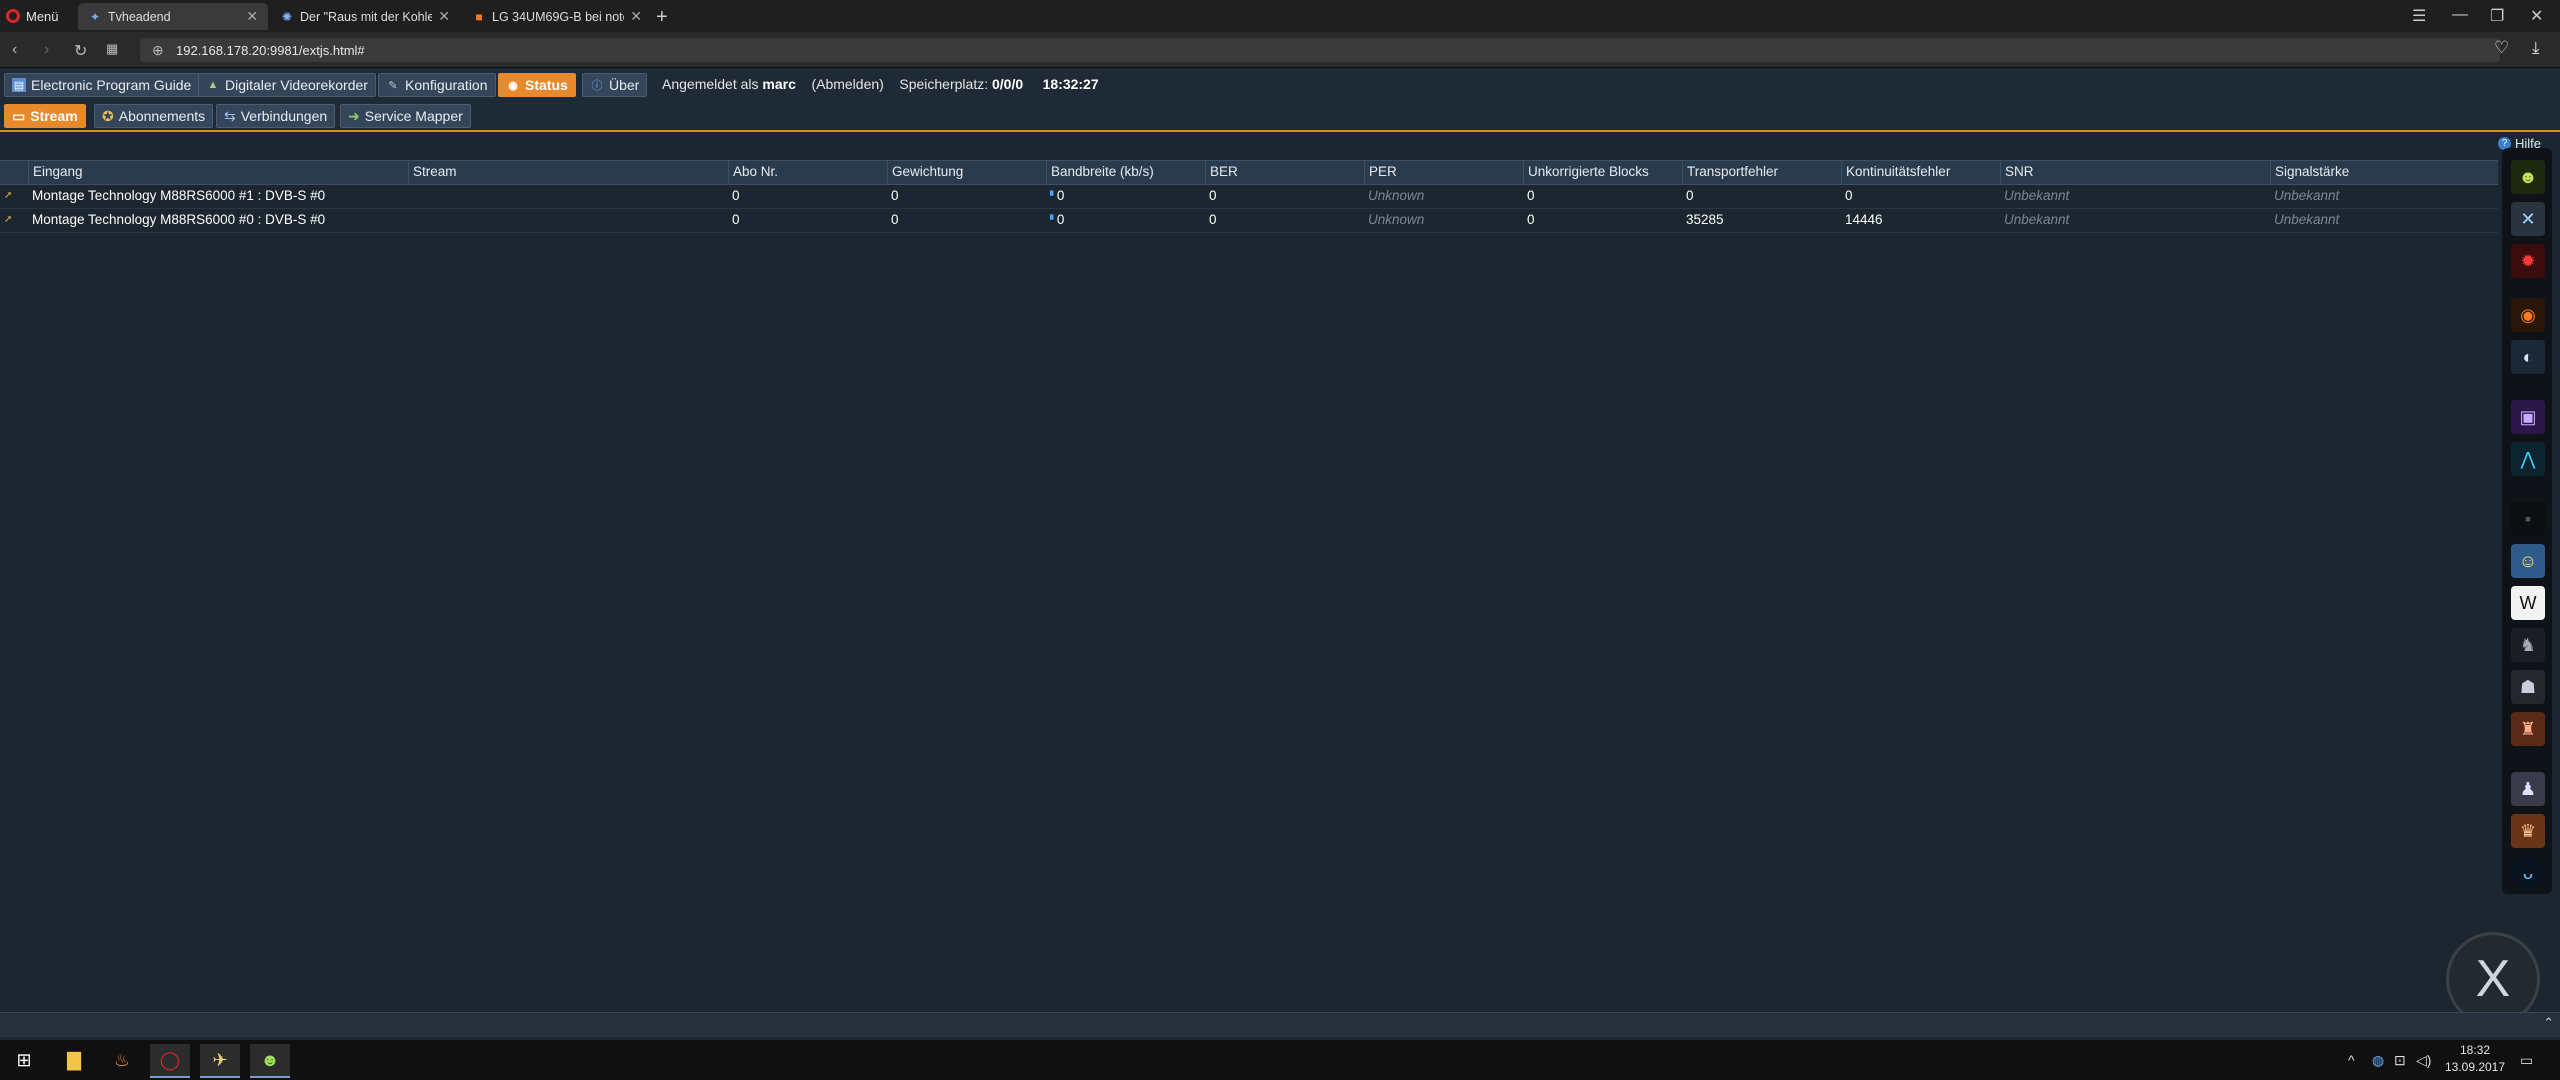  I want to click on column-header-eingang: Eingang, so click(218, 172).